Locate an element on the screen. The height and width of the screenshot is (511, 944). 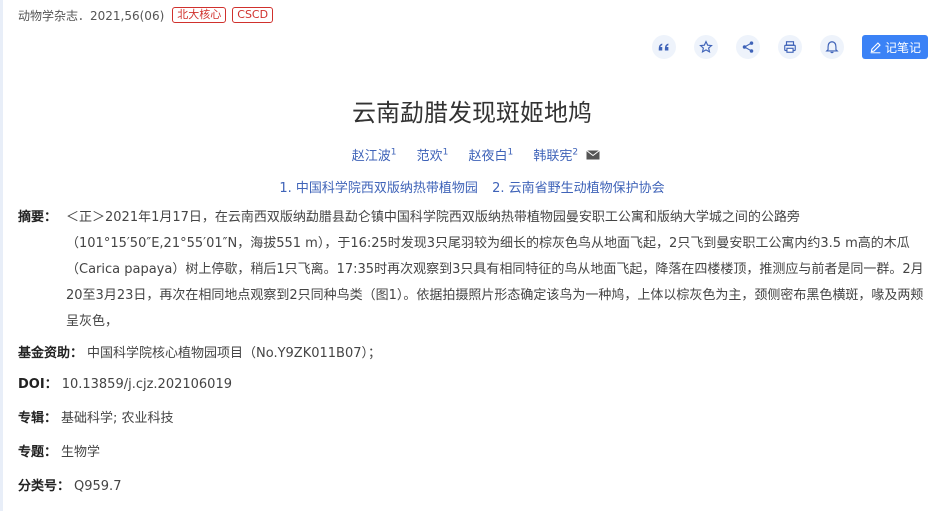
star-icon is located at coordinates (706, 47).